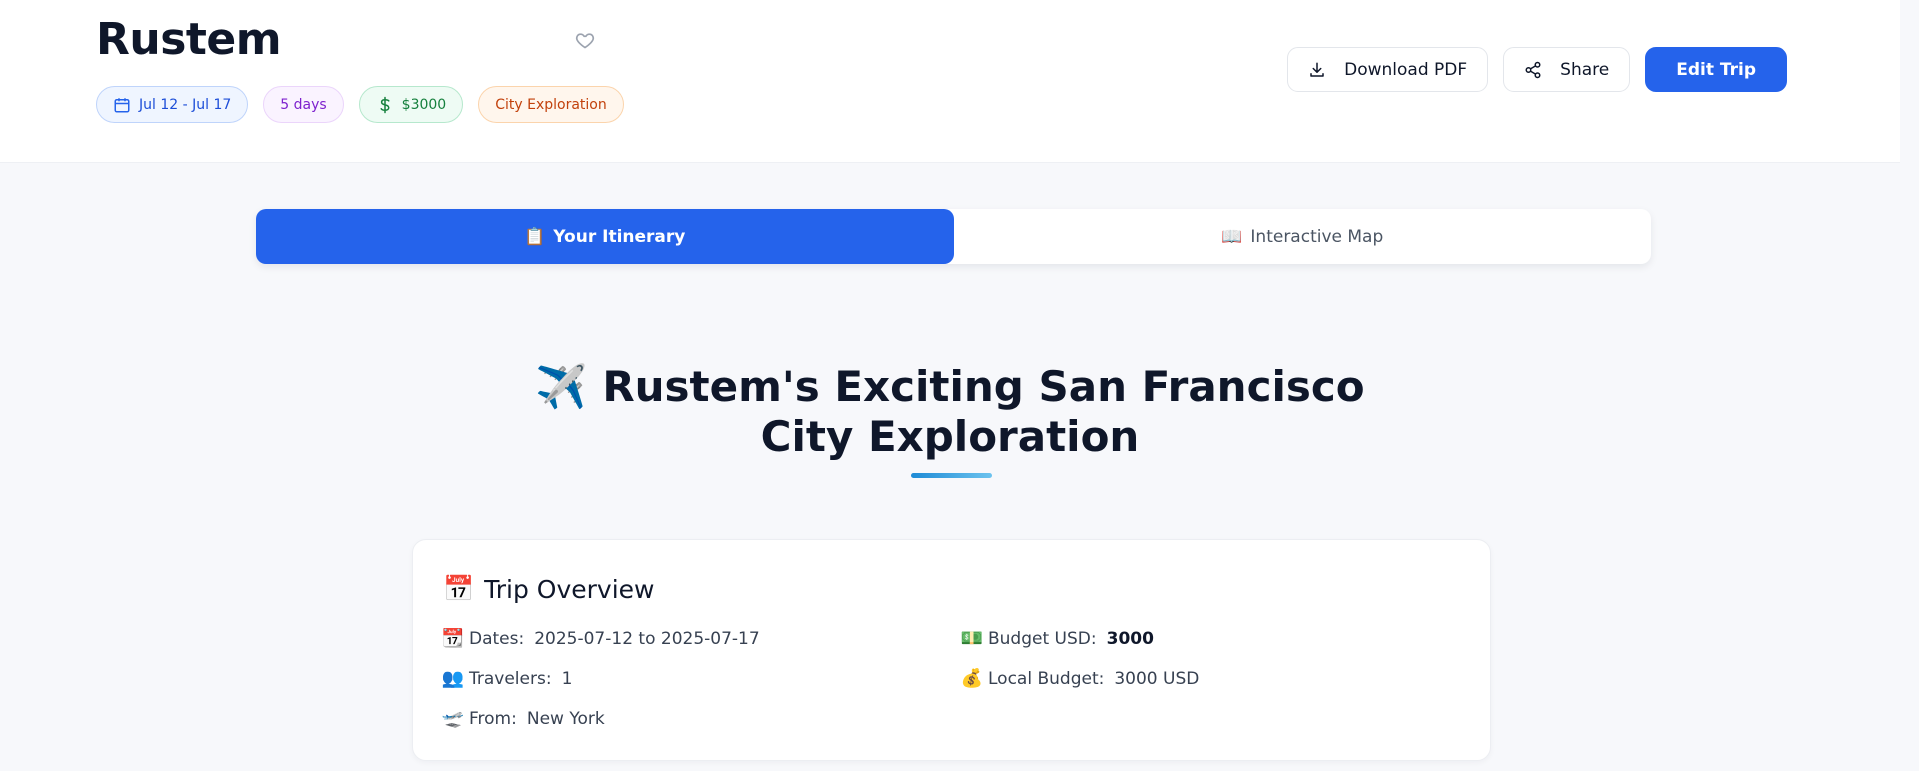 The height and width of the screenshot is (771, 1919). Describe the element at coordinates (523, 718) in the screenshot. I see `from-field: 🛫 From: New York` at that location.